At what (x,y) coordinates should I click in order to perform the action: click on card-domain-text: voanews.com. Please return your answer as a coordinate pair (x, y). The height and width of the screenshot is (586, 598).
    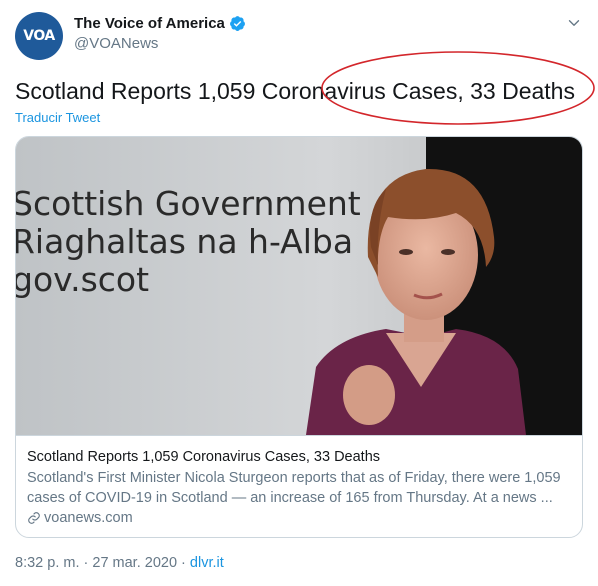
    Looking at the image, I should click on (88, 518).